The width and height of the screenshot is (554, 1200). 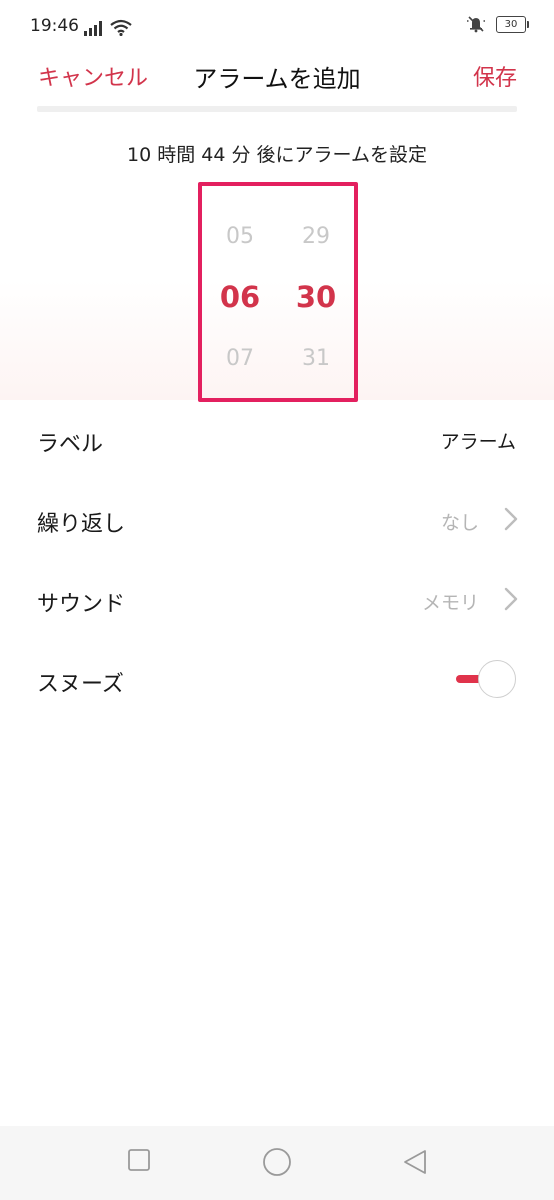 I want to click on repeat-title: 繰り返し, so click(x=81, y=524).